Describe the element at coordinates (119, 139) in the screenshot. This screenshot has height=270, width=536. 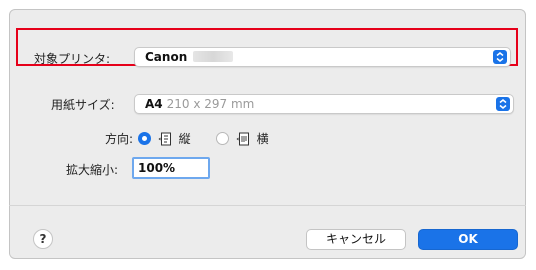
I see `orientation-label: 方向:` at that location.